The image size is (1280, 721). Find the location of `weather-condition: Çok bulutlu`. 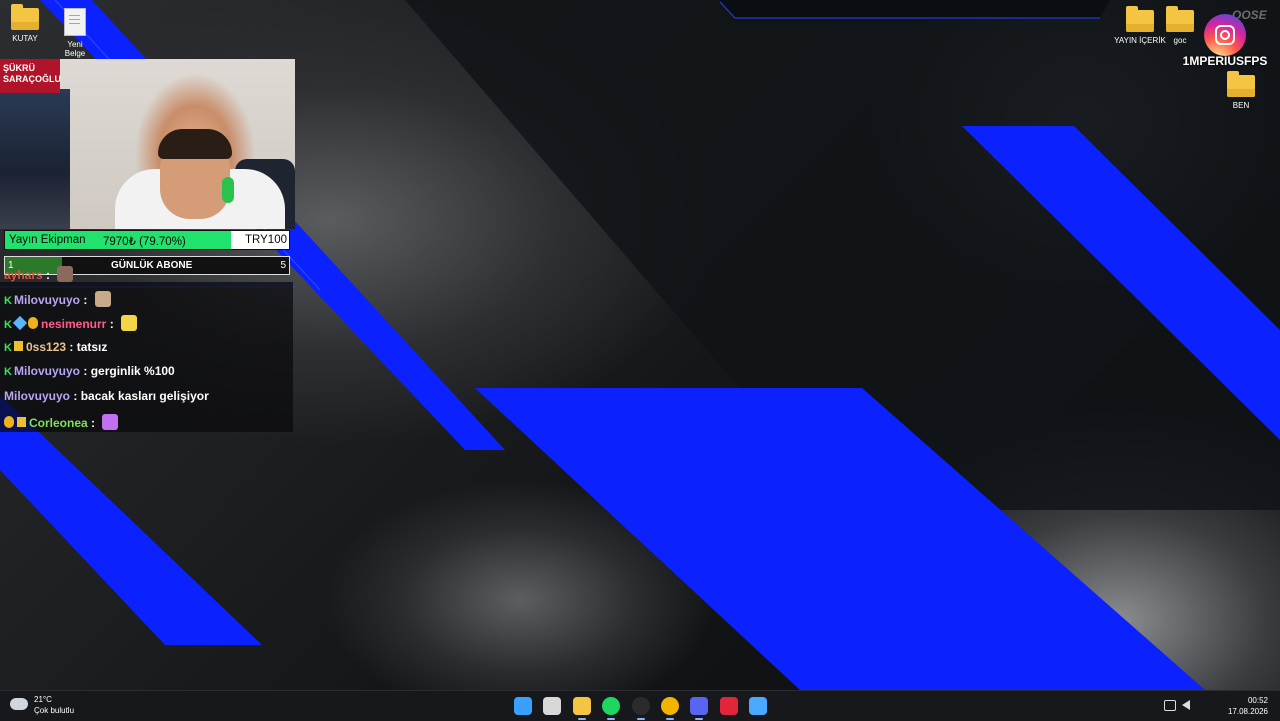

weather-condition: Çok bulutlu is located at coordinates (54, 710).